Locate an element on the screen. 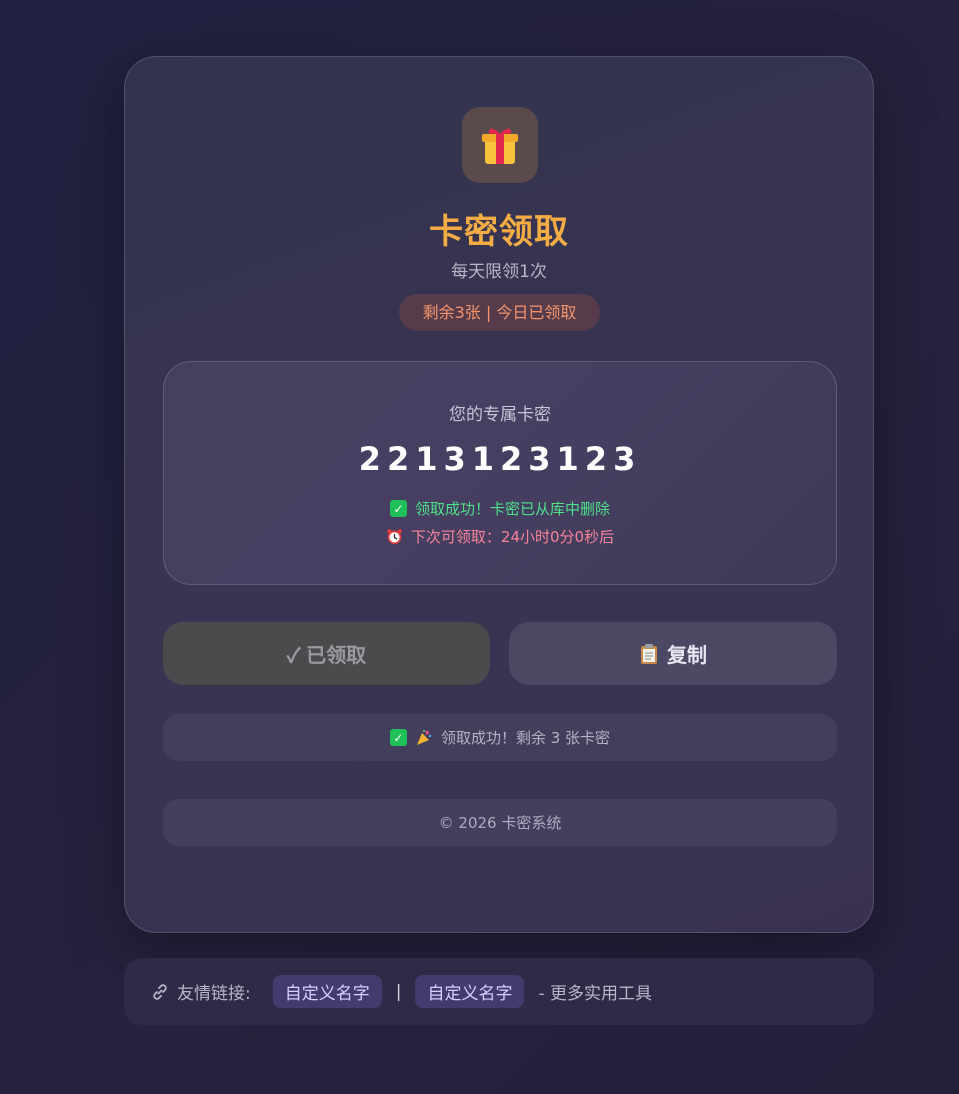 Image resolution: width=959 pixels, height=1094 pixels. next-claim-notice: 下次可领取：24小时0分0秒后 is located at coordinates (500, 536).